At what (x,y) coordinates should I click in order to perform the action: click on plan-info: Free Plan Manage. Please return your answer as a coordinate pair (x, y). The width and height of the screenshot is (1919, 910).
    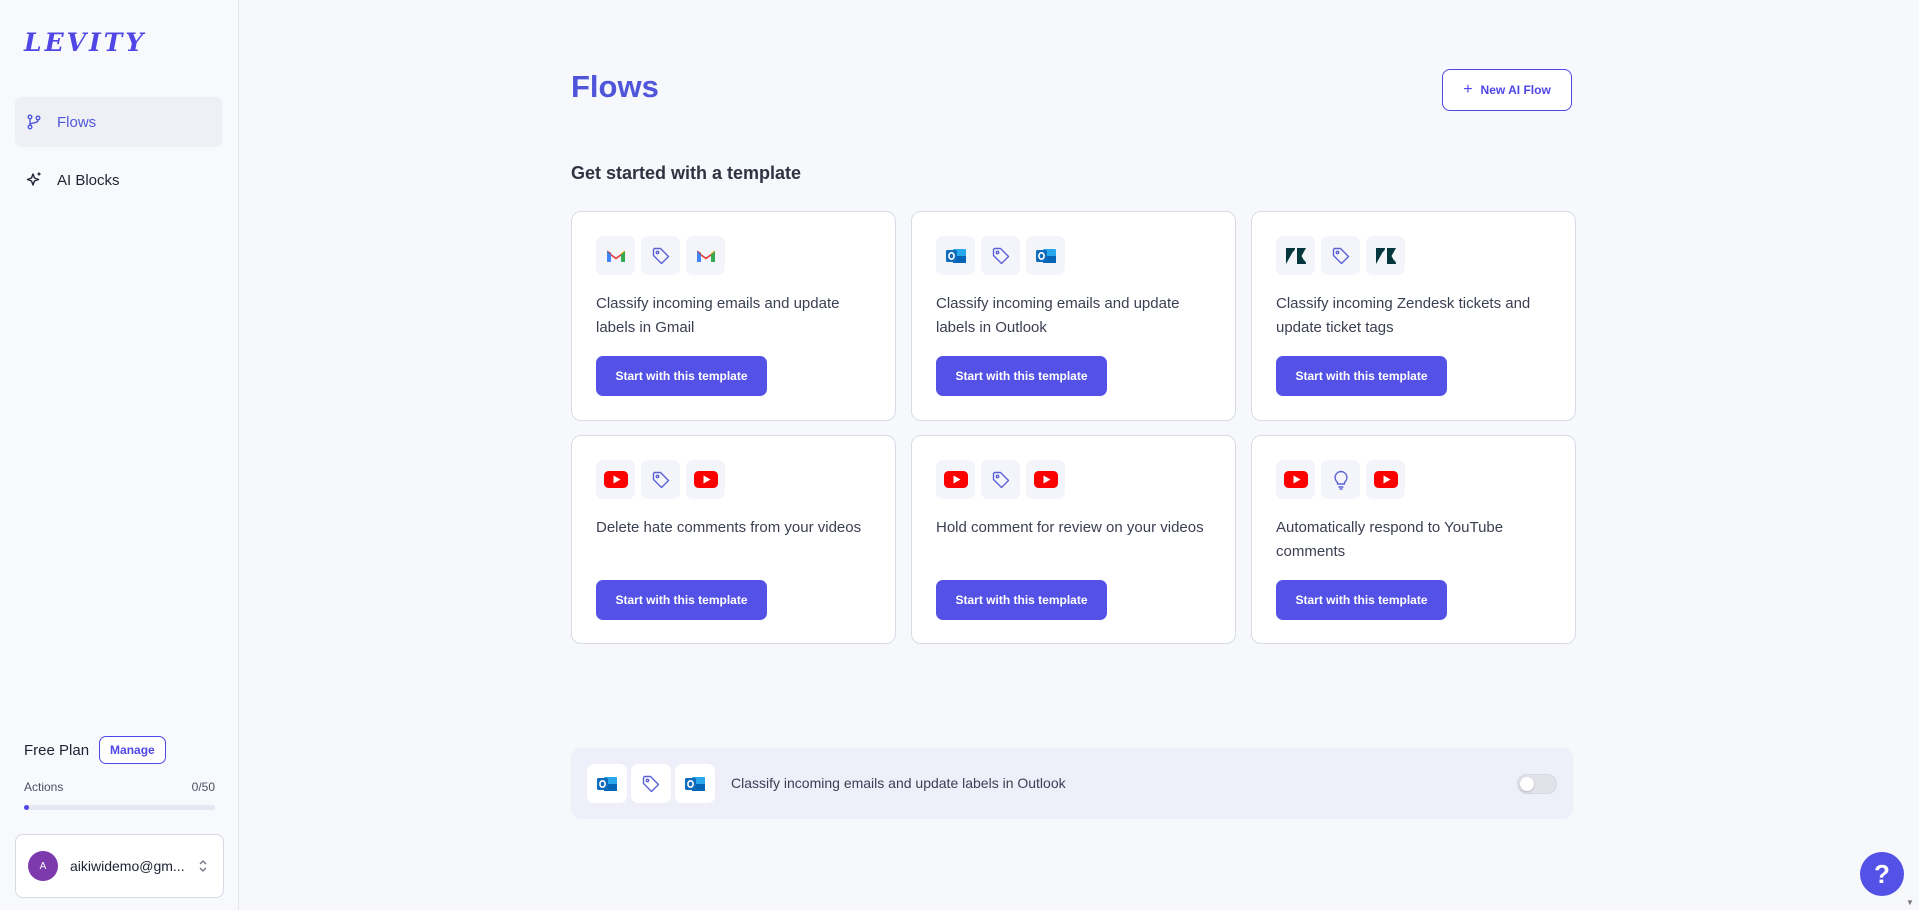
    Looking at the image, I should click on (95, 750).